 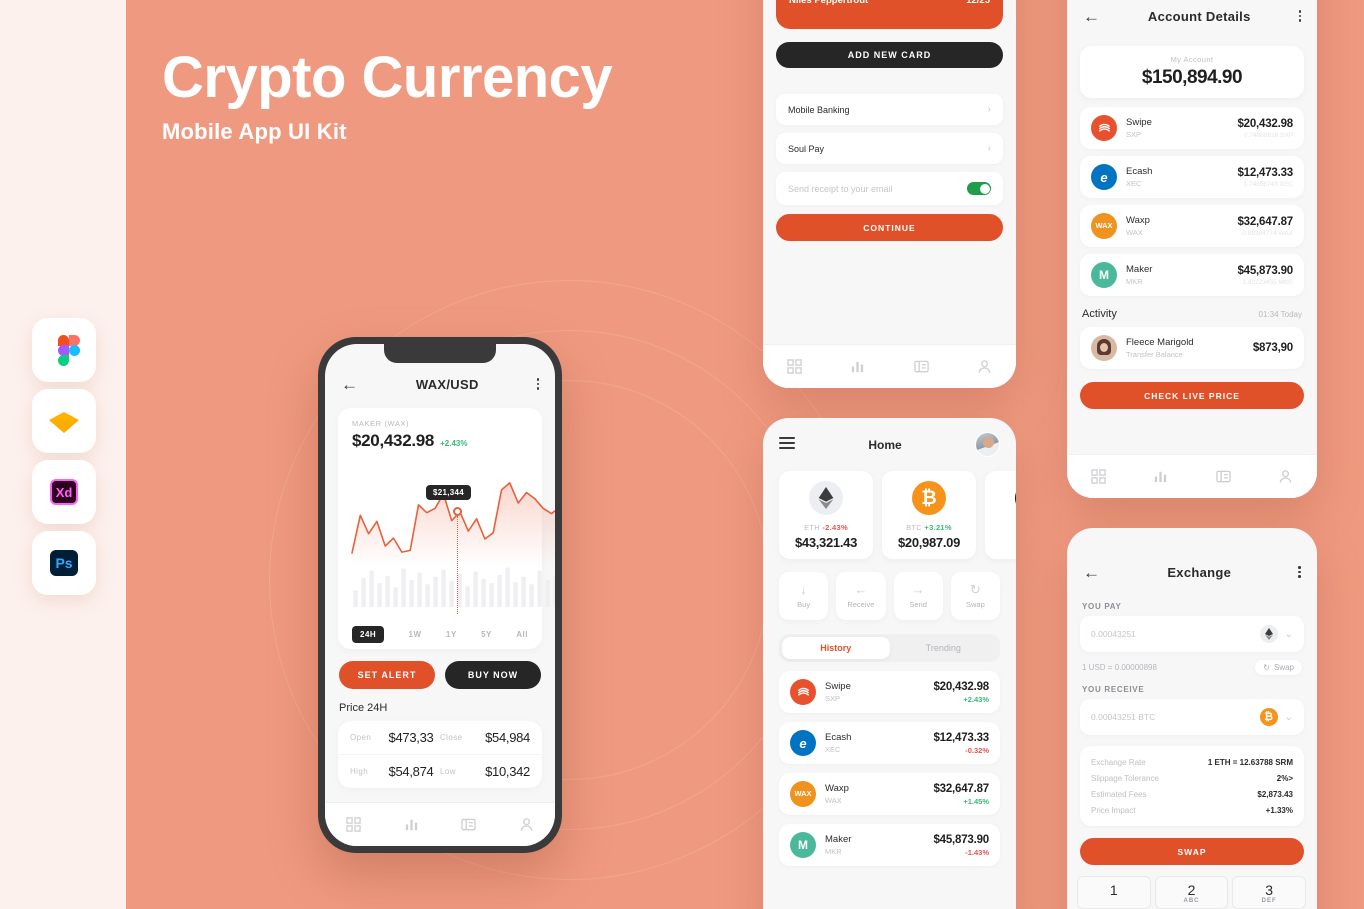 What do you see at coordinates (889, 188) in the screenshot?
I see `receipt-toggle-row: Send receipt to your email` at bounding box center [889, 188].